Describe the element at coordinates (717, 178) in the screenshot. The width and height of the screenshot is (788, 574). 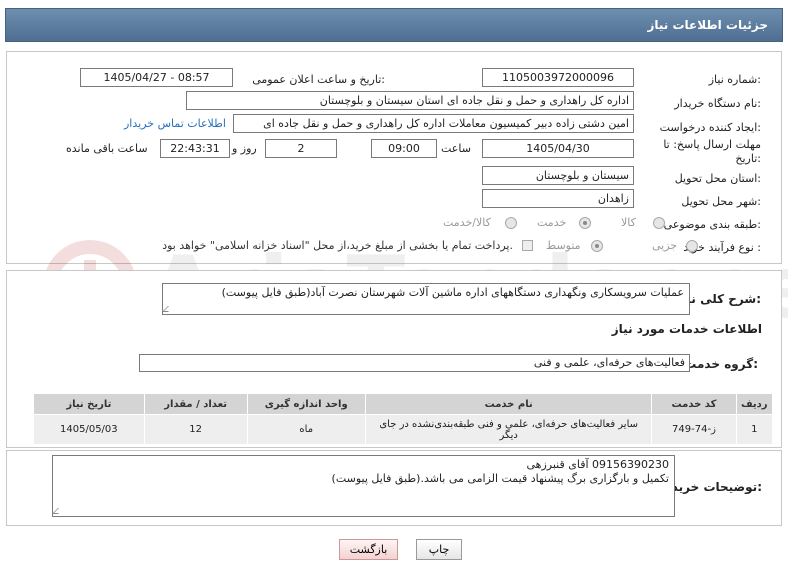
I see `delivery-province-label: استان محل تحویل:` at that location.